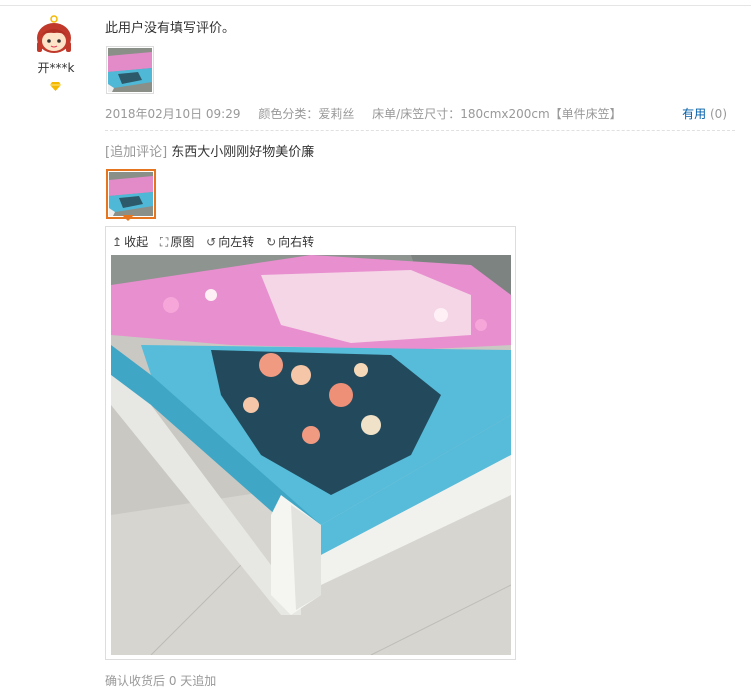 This screenshot has width=751, height=689. What do you see at coordinates (55, 85) in the screenshot?
I see `diamond-icon` at bounding box center [55, 85].